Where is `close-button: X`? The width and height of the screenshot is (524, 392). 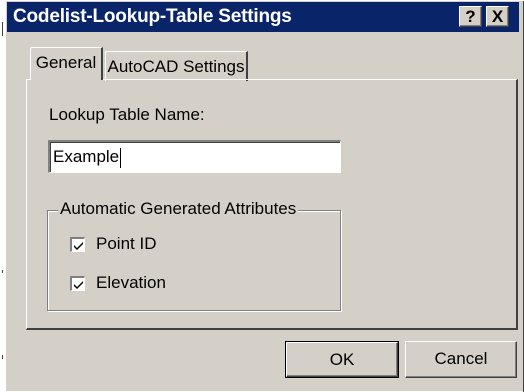 close-button: X is located at coordinates (497, 16).